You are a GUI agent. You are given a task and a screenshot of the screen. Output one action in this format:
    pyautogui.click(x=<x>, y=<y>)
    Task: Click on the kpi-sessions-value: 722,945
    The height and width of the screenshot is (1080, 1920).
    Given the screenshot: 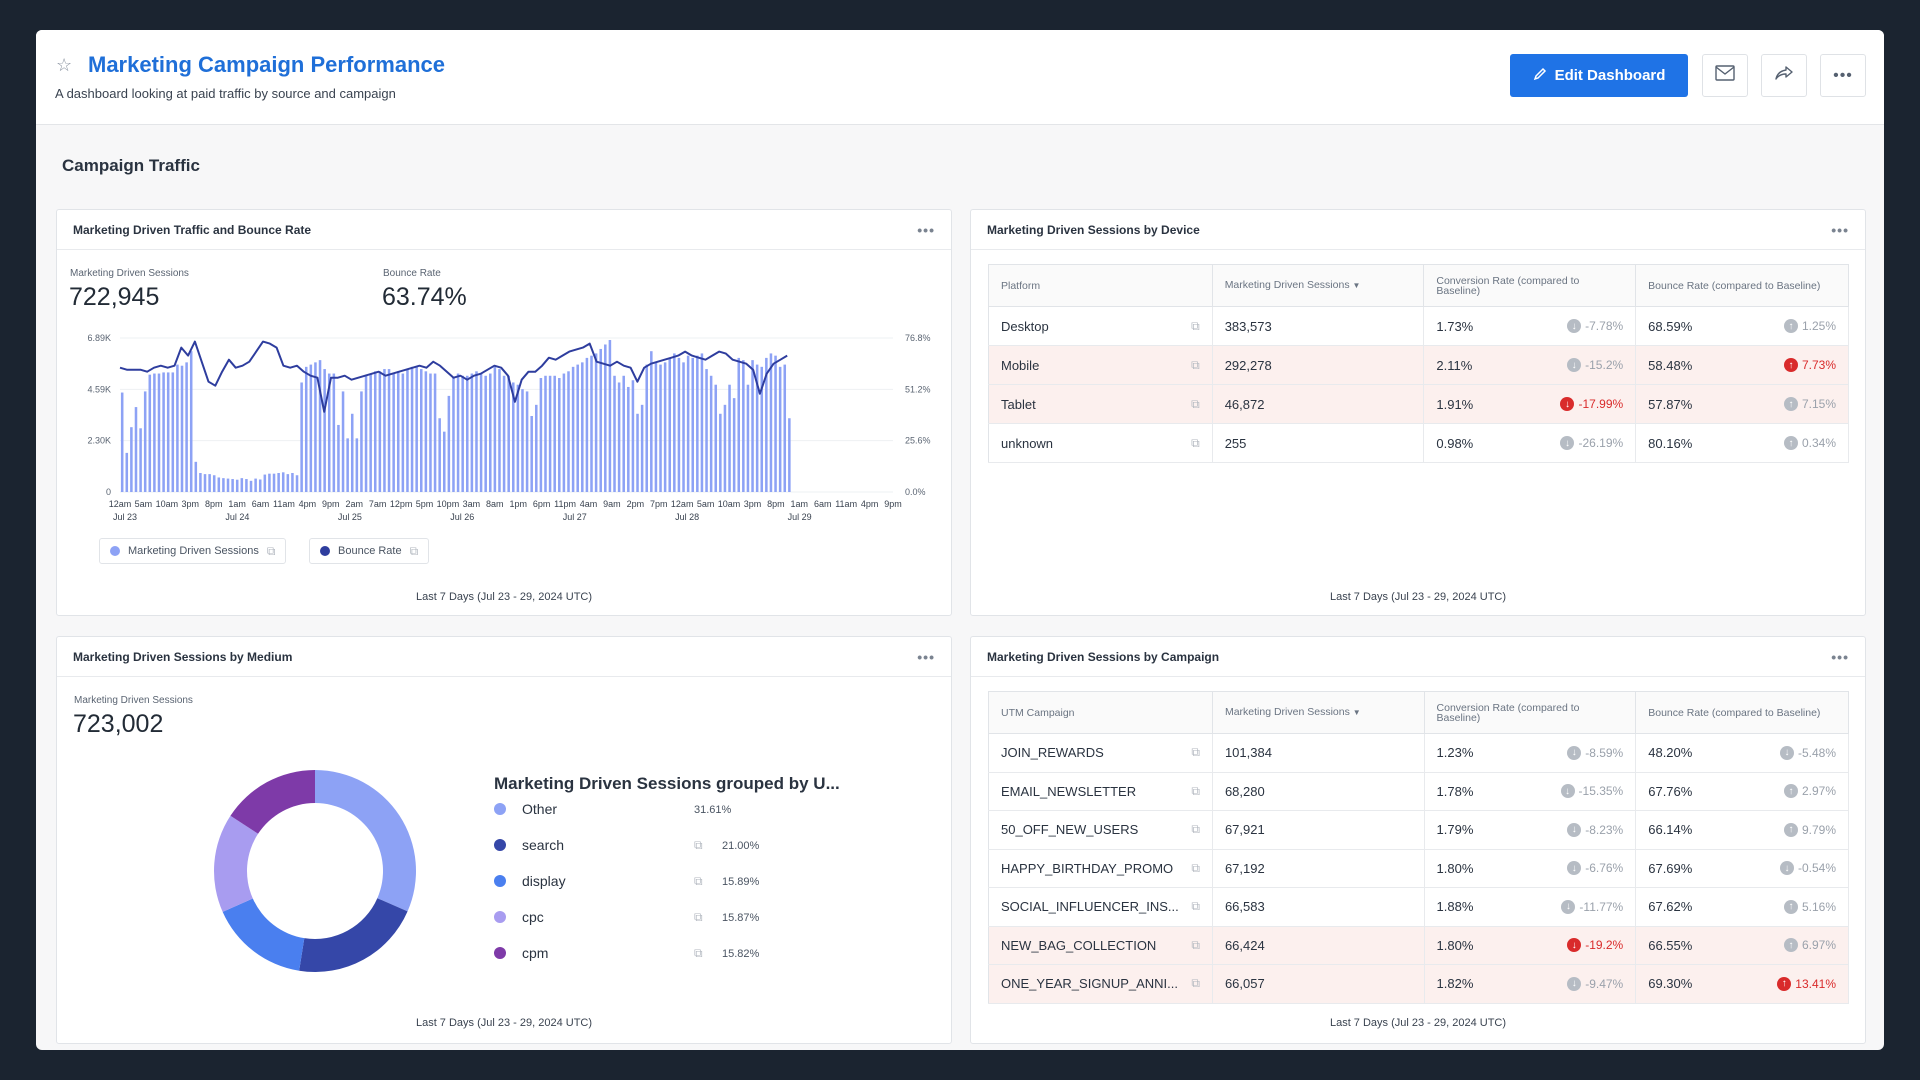 What is the action you would take?
    pyautogui.click(x=114, y=297)
    